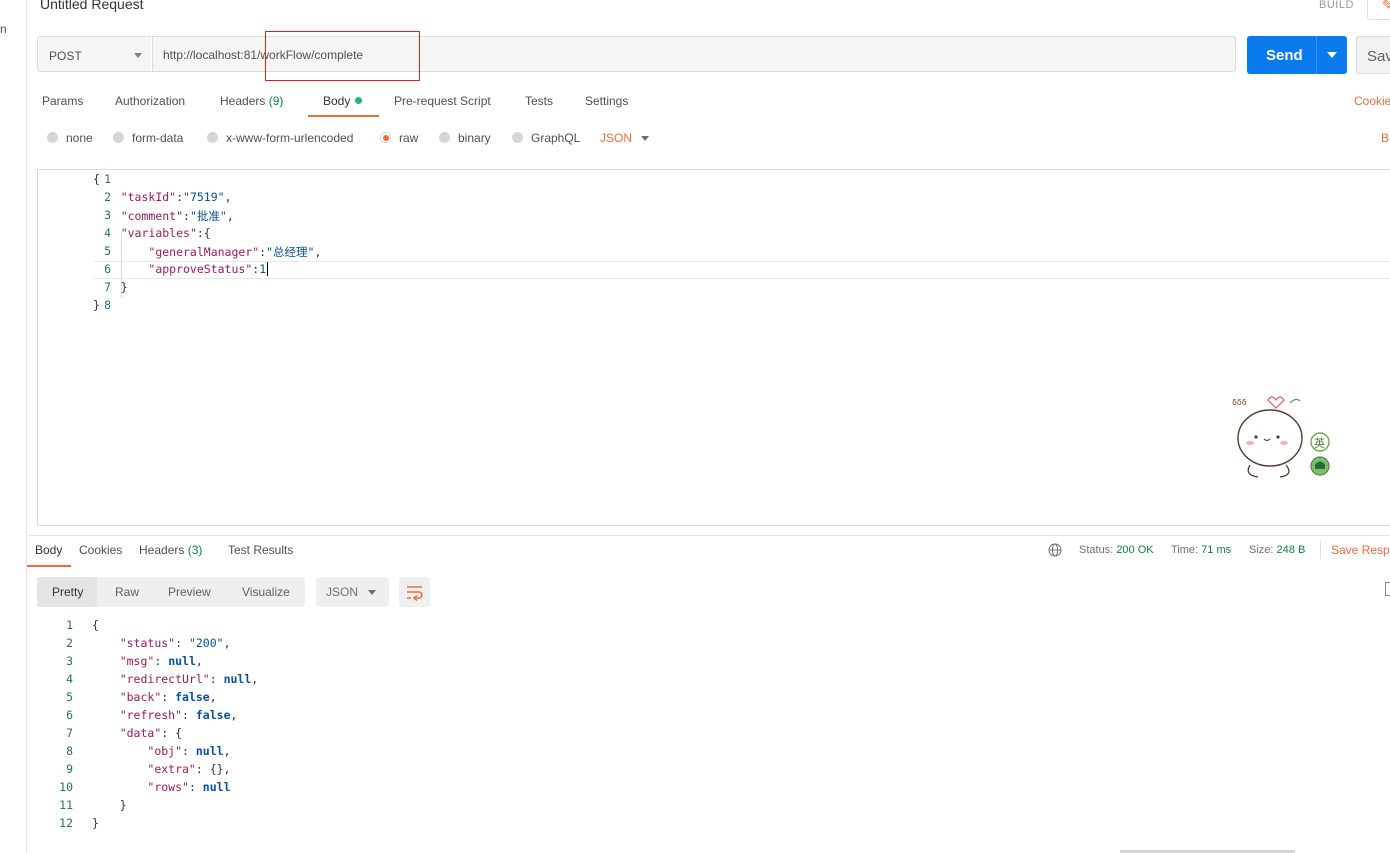 The width and height of the screenshot is (1390, 853). Describe the element at coordinates (606, 101) in the screenshot. I see `tab-settings: Settings` at that location.